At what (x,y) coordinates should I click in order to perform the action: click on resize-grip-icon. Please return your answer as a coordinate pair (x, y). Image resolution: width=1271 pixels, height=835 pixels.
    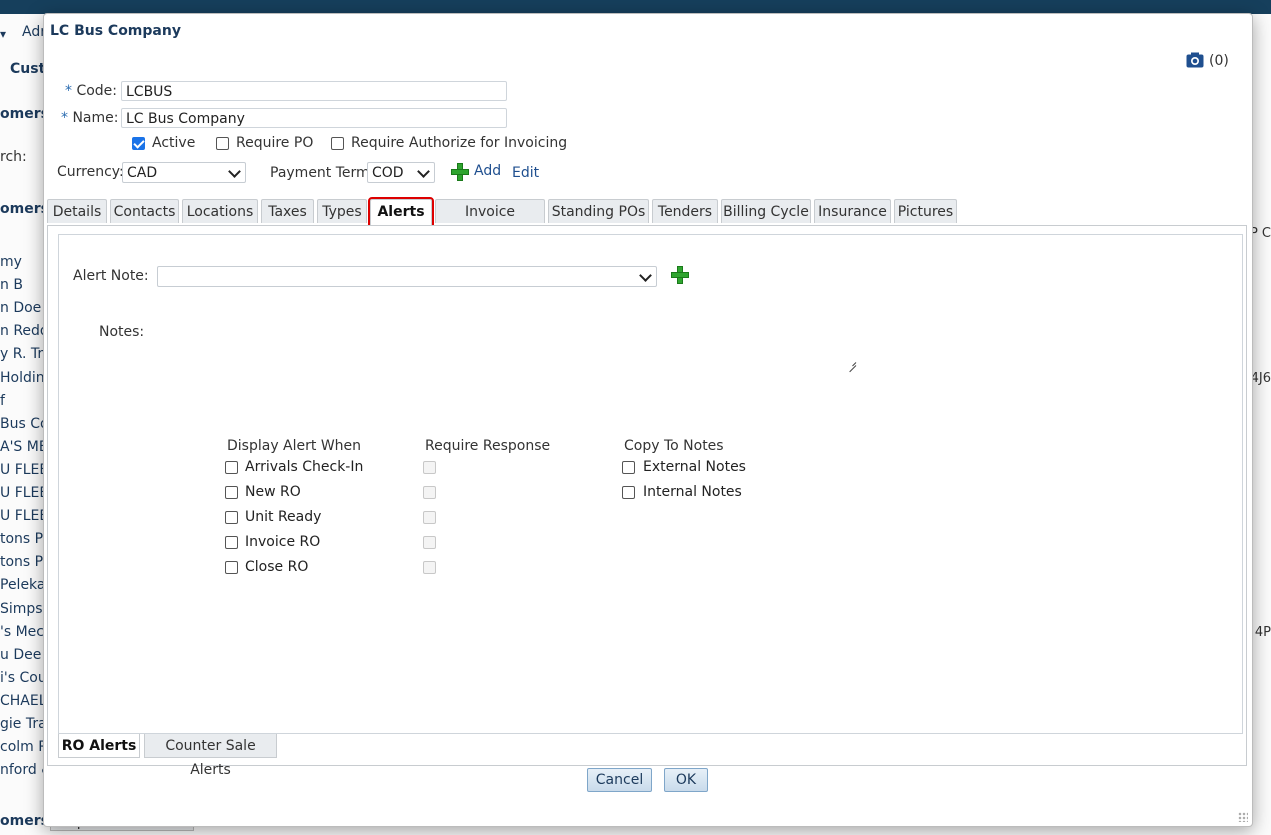
    Looking at the image, I should click on (1243, 817).